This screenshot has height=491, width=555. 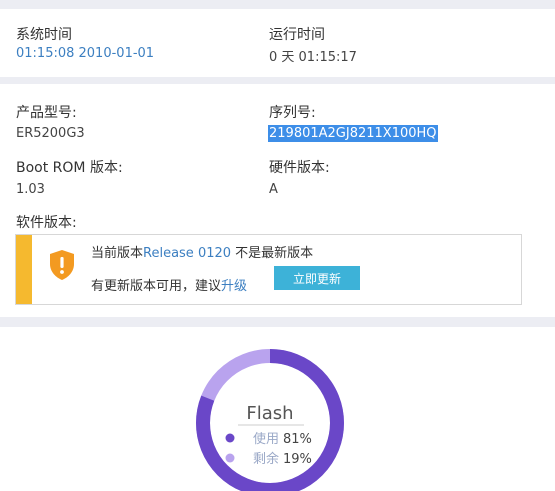 I want to click on update-available-label: 有更新版本可用，建议, so click(x=156, y=286).